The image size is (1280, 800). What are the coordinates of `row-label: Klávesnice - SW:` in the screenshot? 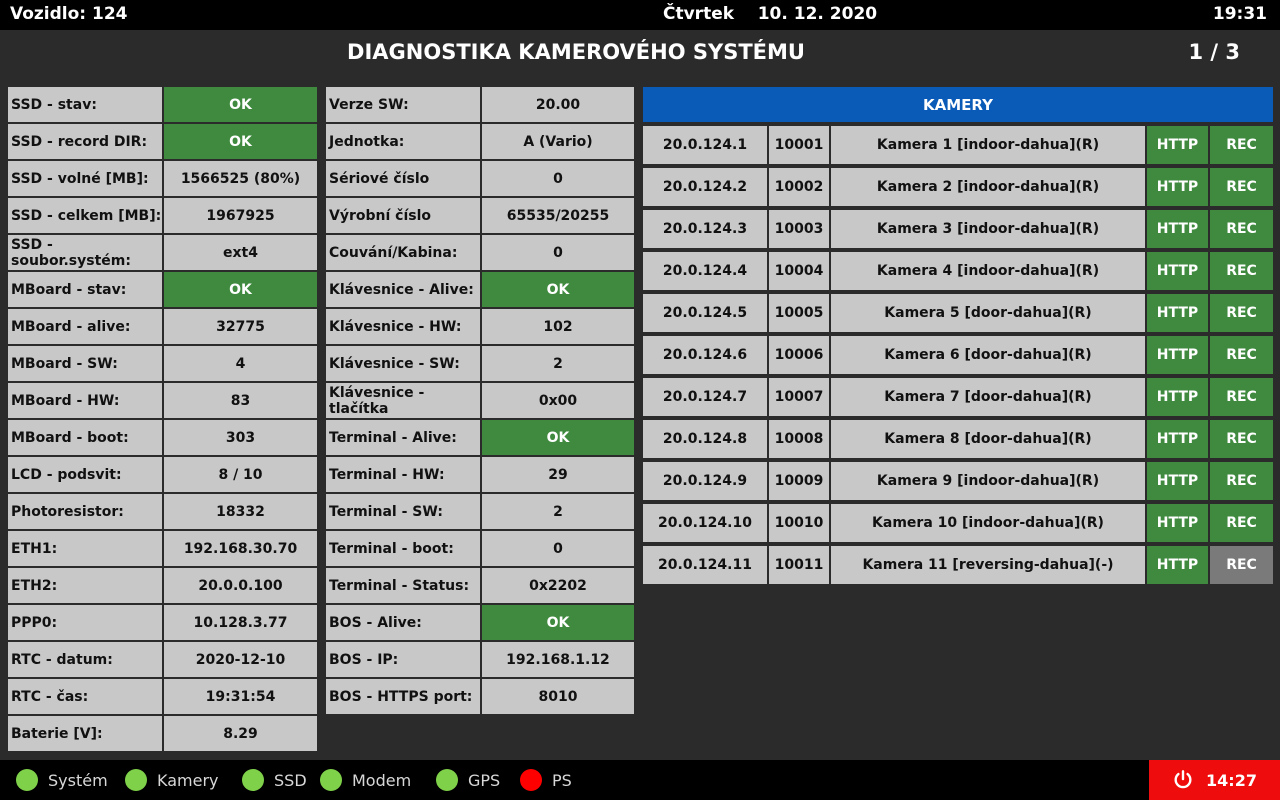 It's located at (403, 363).